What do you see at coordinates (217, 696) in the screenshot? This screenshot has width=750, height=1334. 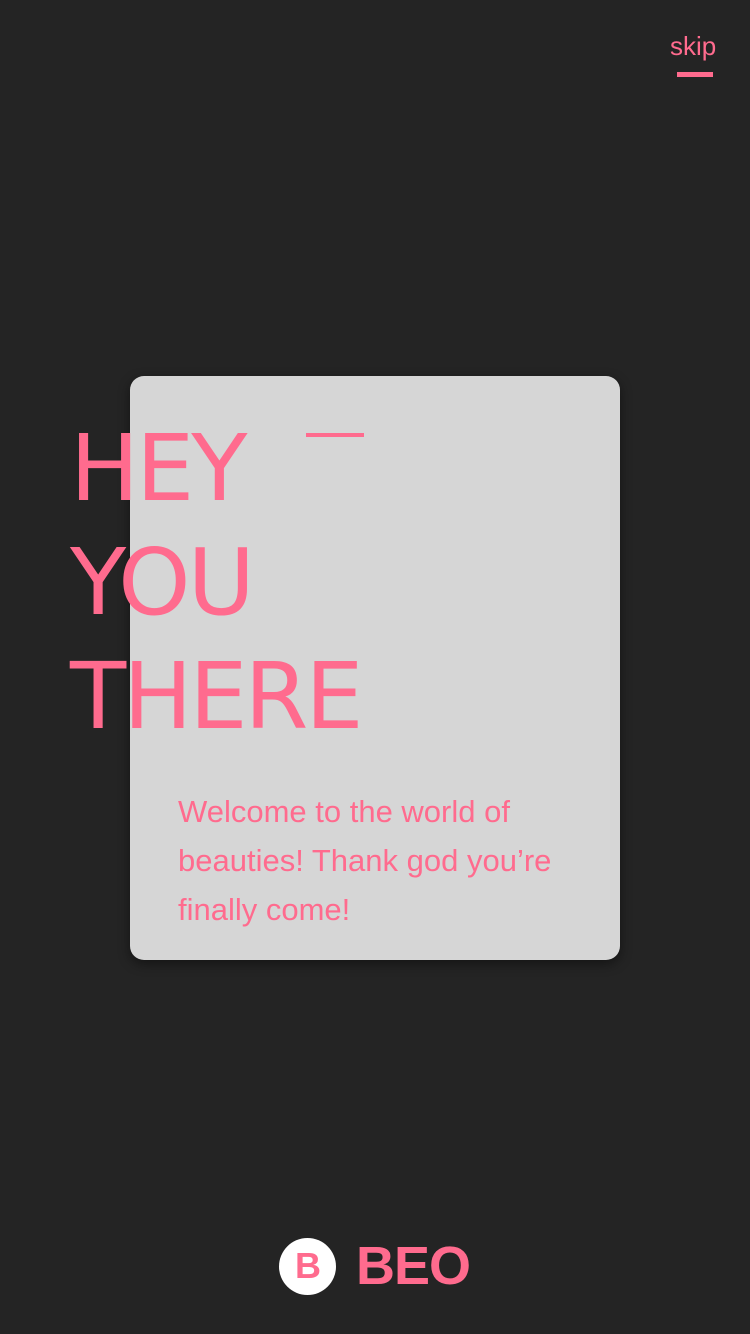 I see `headline-line-3: THERE` at bounding box center [217, 696].